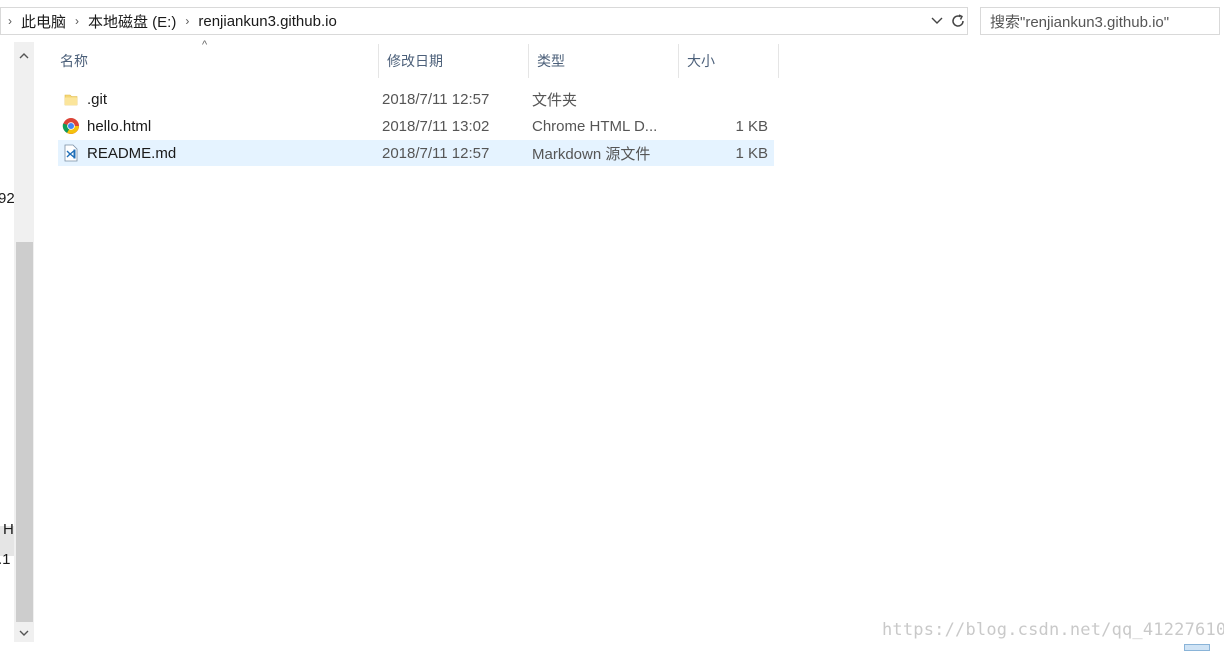 This screenshot has height=651, width=1224. I want to click on column-header-date-label: 修改日期, so click(415, 61).